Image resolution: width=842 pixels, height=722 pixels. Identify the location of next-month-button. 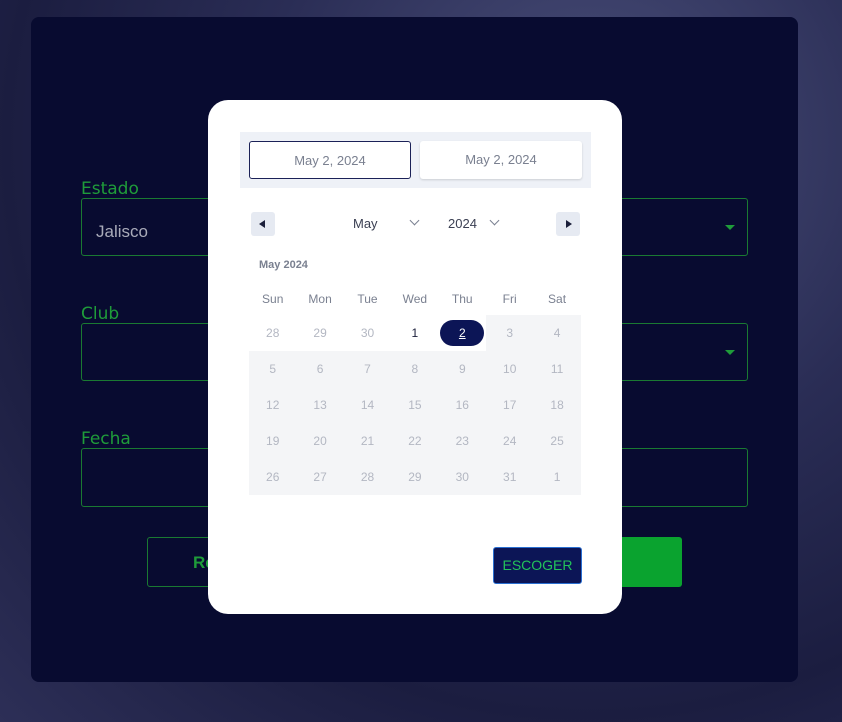
(568, 224).